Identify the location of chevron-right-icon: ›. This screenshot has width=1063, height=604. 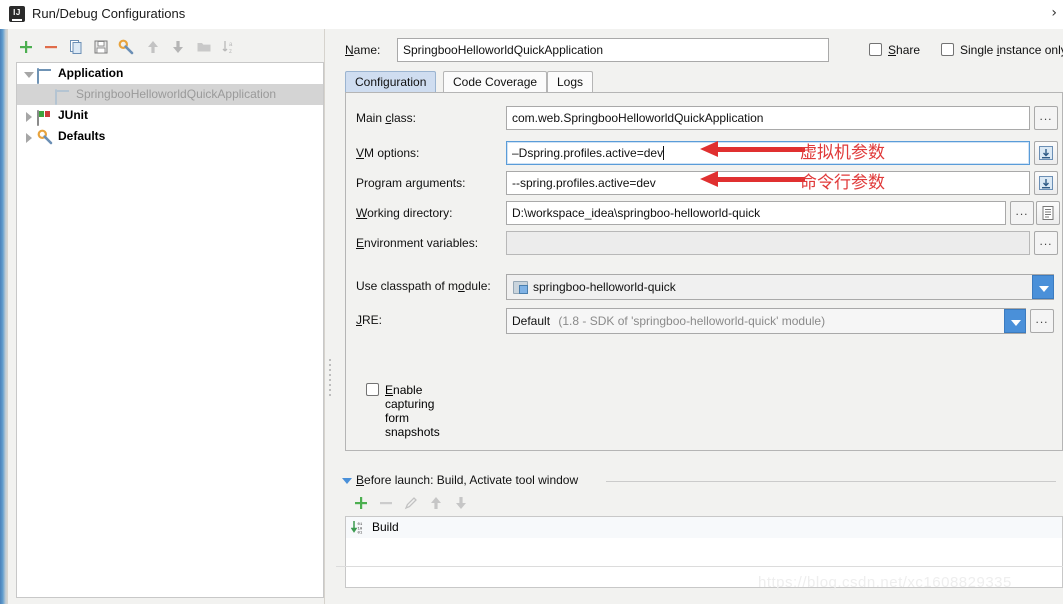
(1054, 13).